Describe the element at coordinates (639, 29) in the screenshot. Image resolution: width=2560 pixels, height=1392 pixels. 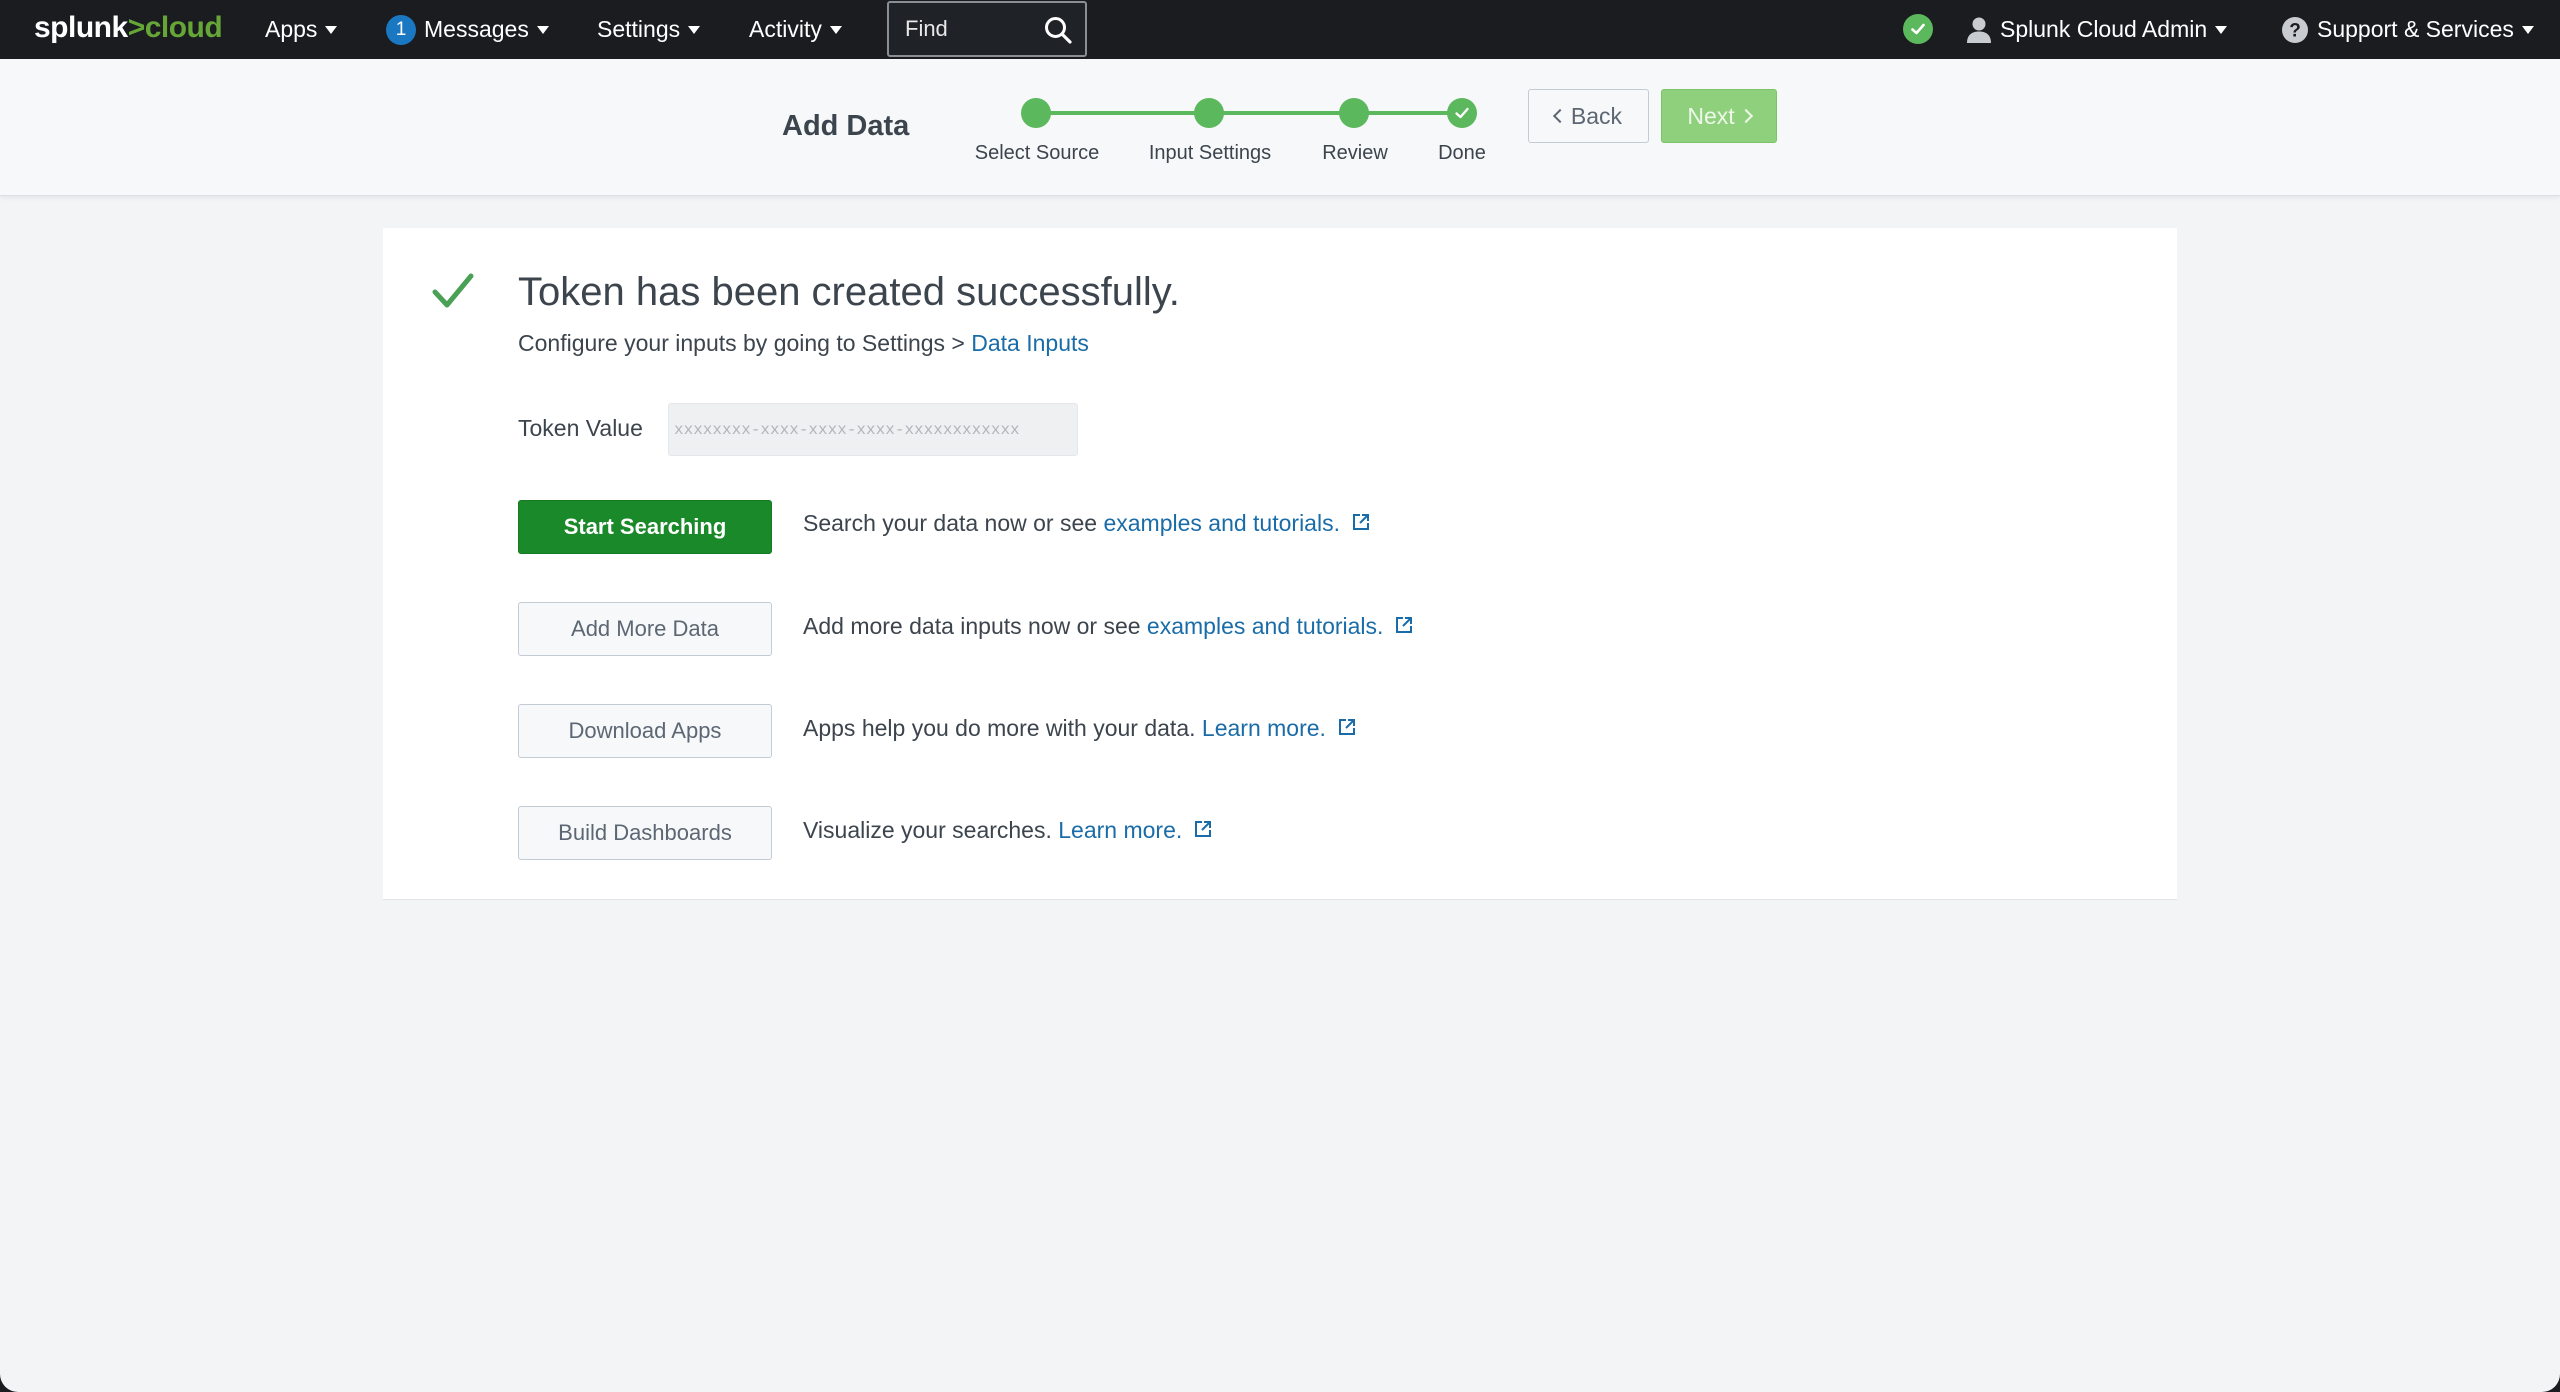
I see `nav-settings-label: Settings` at that location.